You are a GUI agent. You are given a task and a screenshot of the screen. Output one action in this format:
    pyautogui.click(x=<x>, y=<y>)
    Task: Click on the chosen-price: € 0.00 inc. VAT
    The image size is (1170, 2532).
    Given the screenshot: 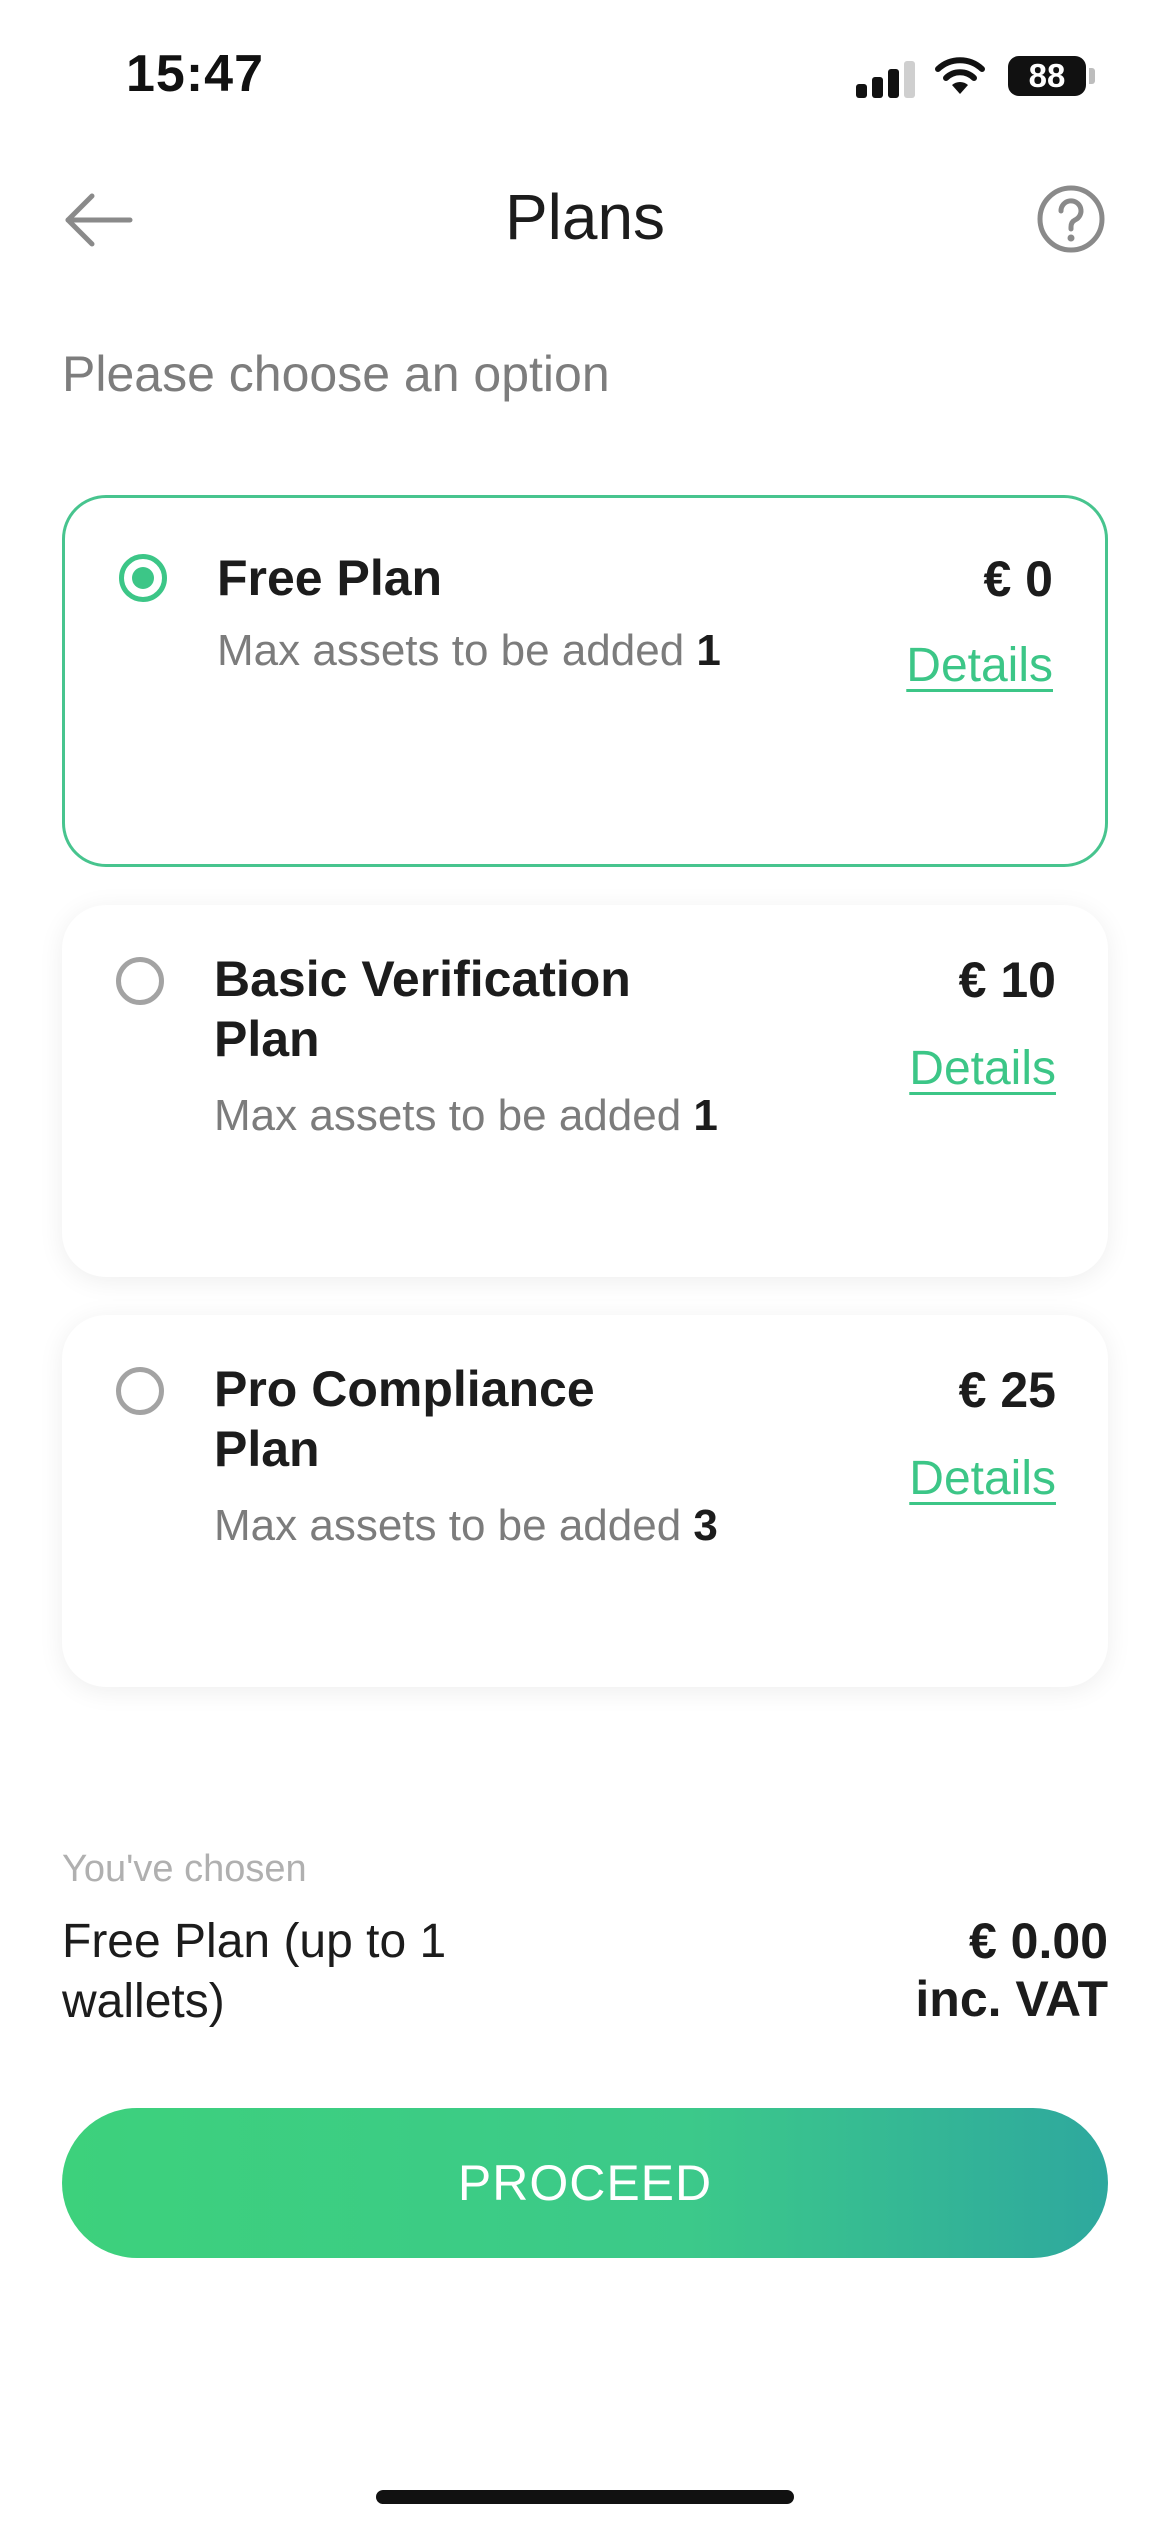 What is the action you would take?
    pyautogui.click(x=1011, y=1970)
    